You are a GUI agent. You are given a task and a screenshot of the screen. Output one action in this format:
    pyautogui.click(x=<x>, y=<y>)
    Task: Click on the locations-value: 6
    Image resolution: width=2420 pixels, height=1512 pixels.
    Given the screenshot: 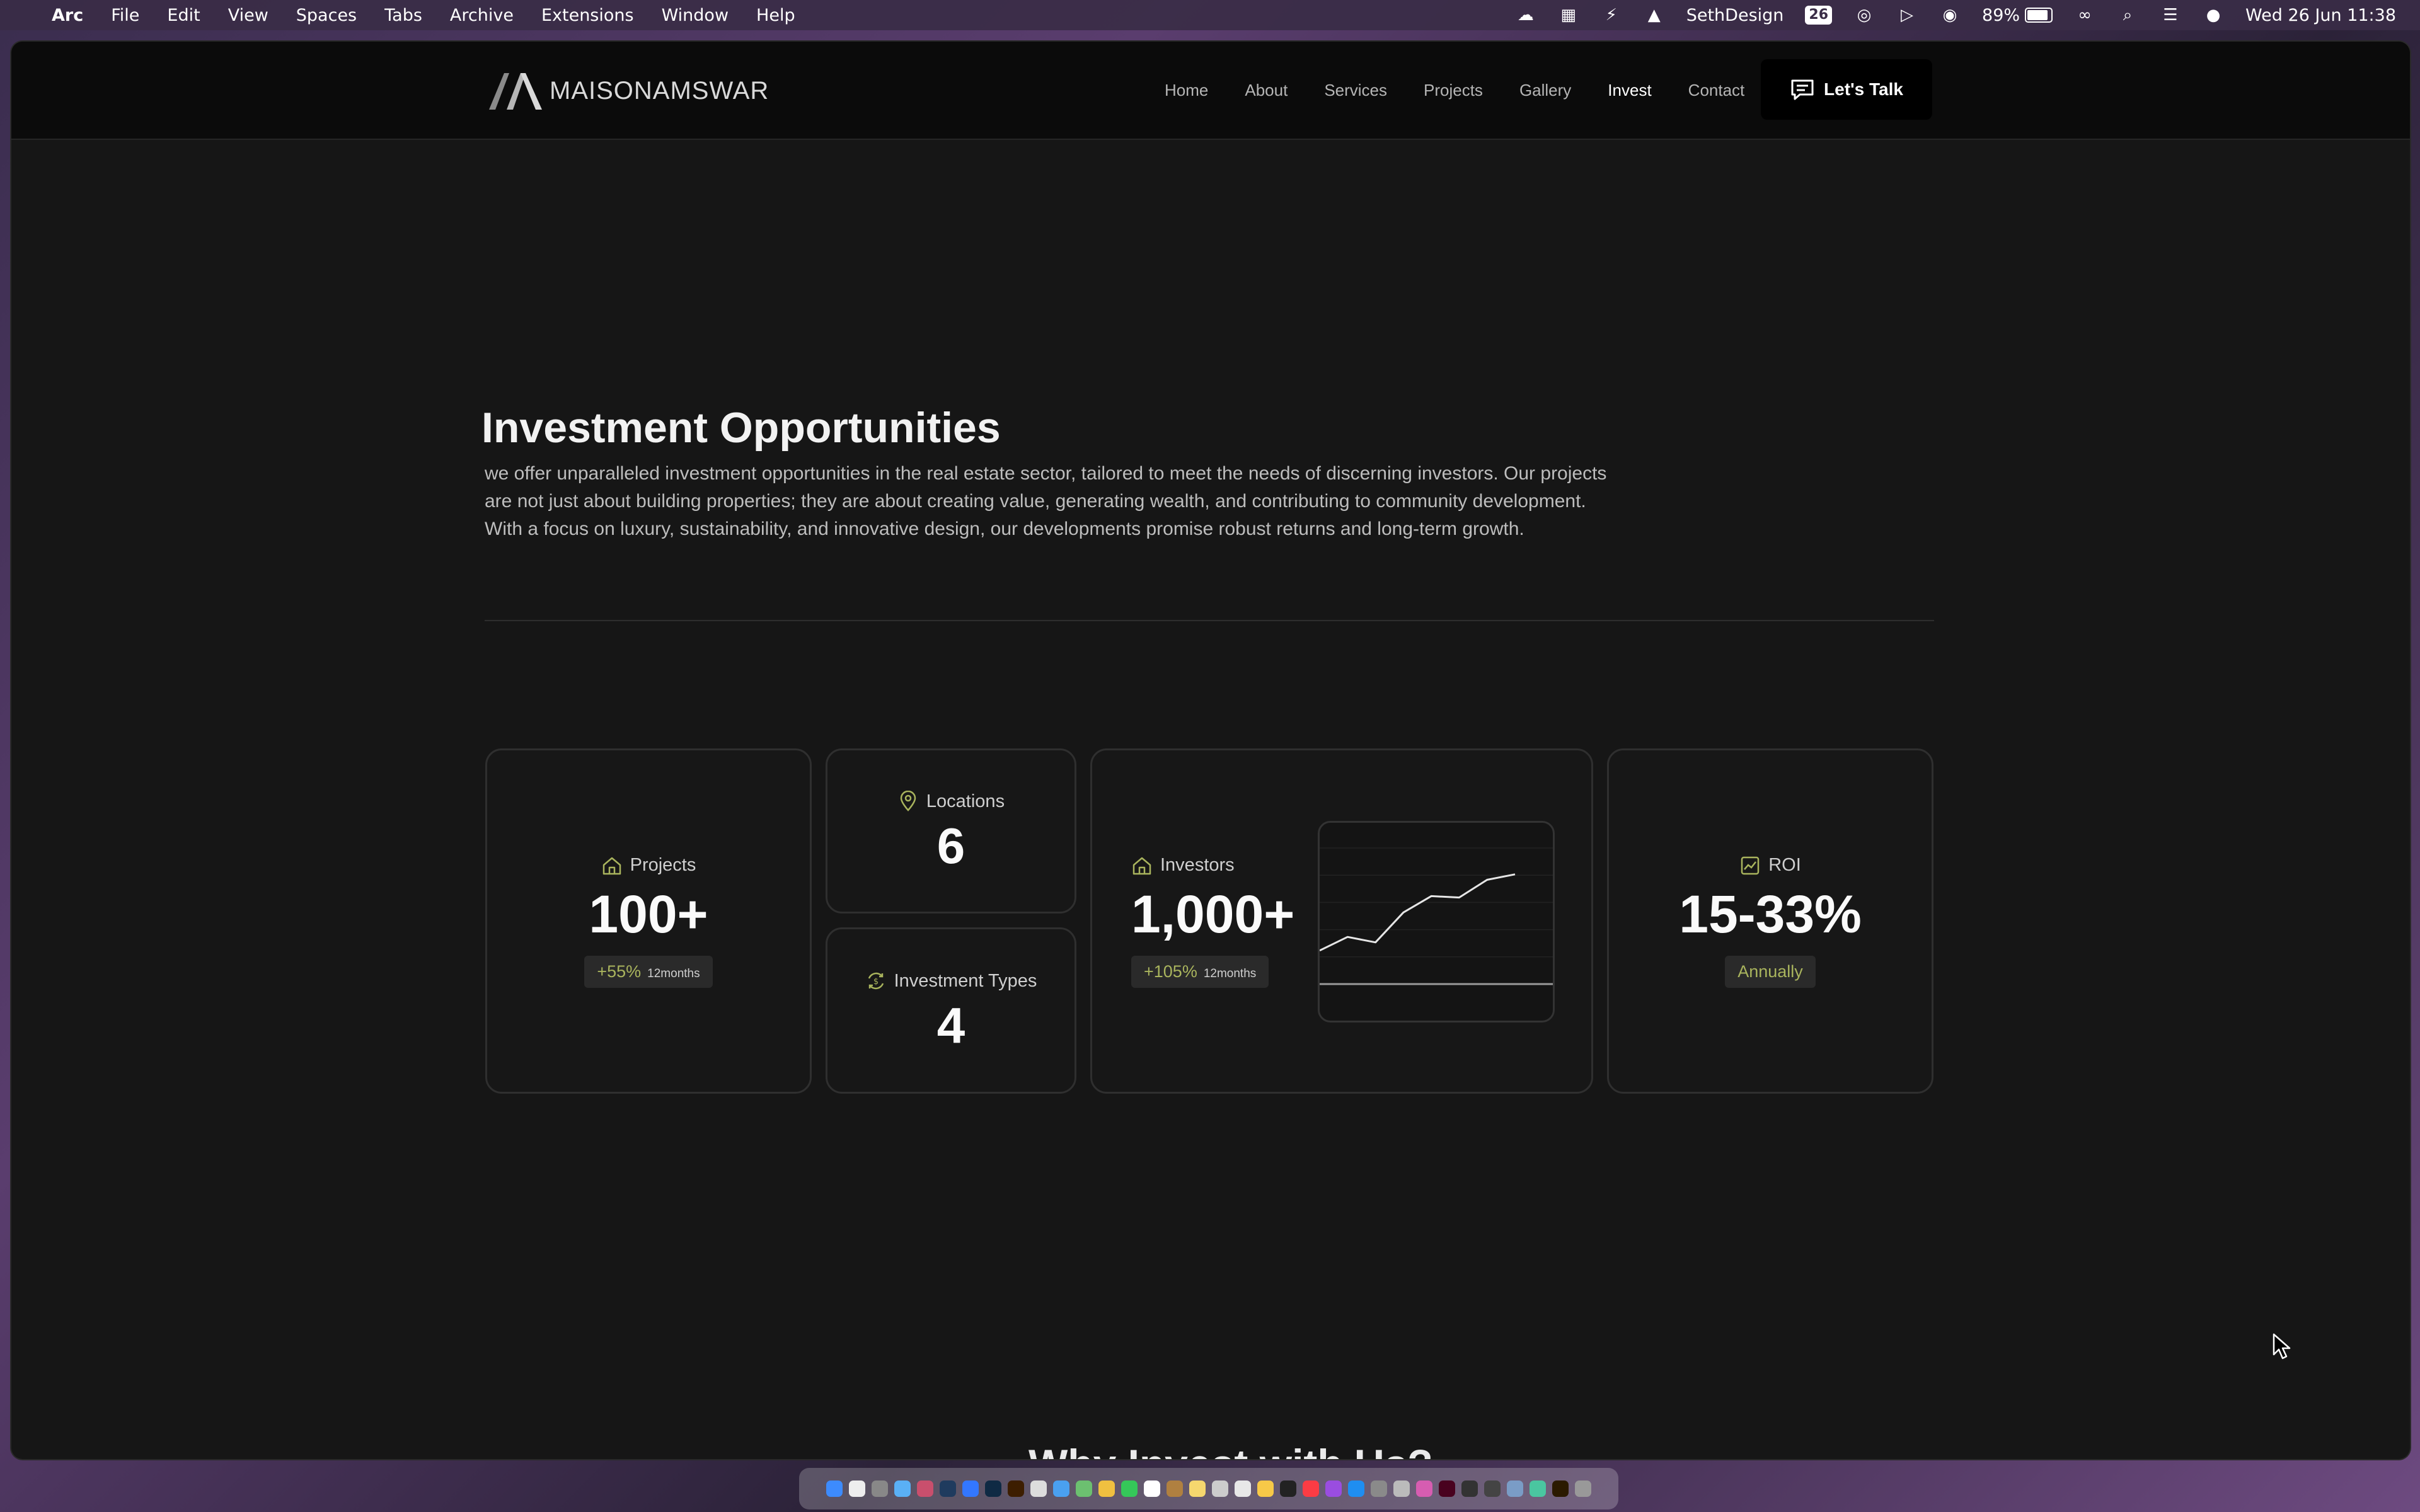 What is the action you would take?
    pyautogui.click(x=951, y=846)
    